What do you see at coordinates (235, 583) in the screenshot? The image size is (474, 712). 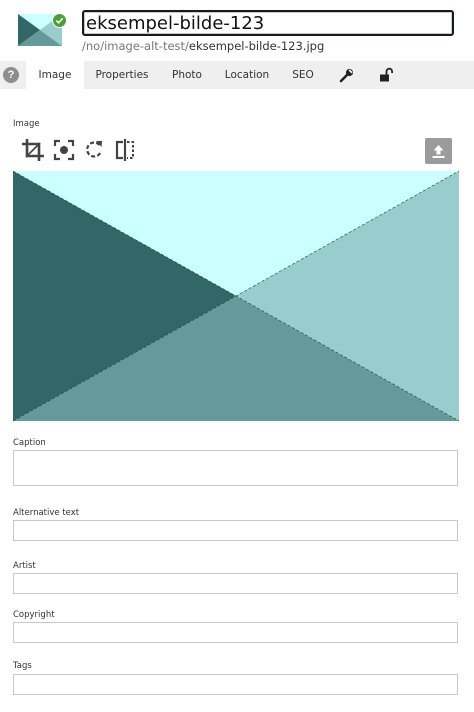 I see `artist-field` at bounding box center [235, 583].